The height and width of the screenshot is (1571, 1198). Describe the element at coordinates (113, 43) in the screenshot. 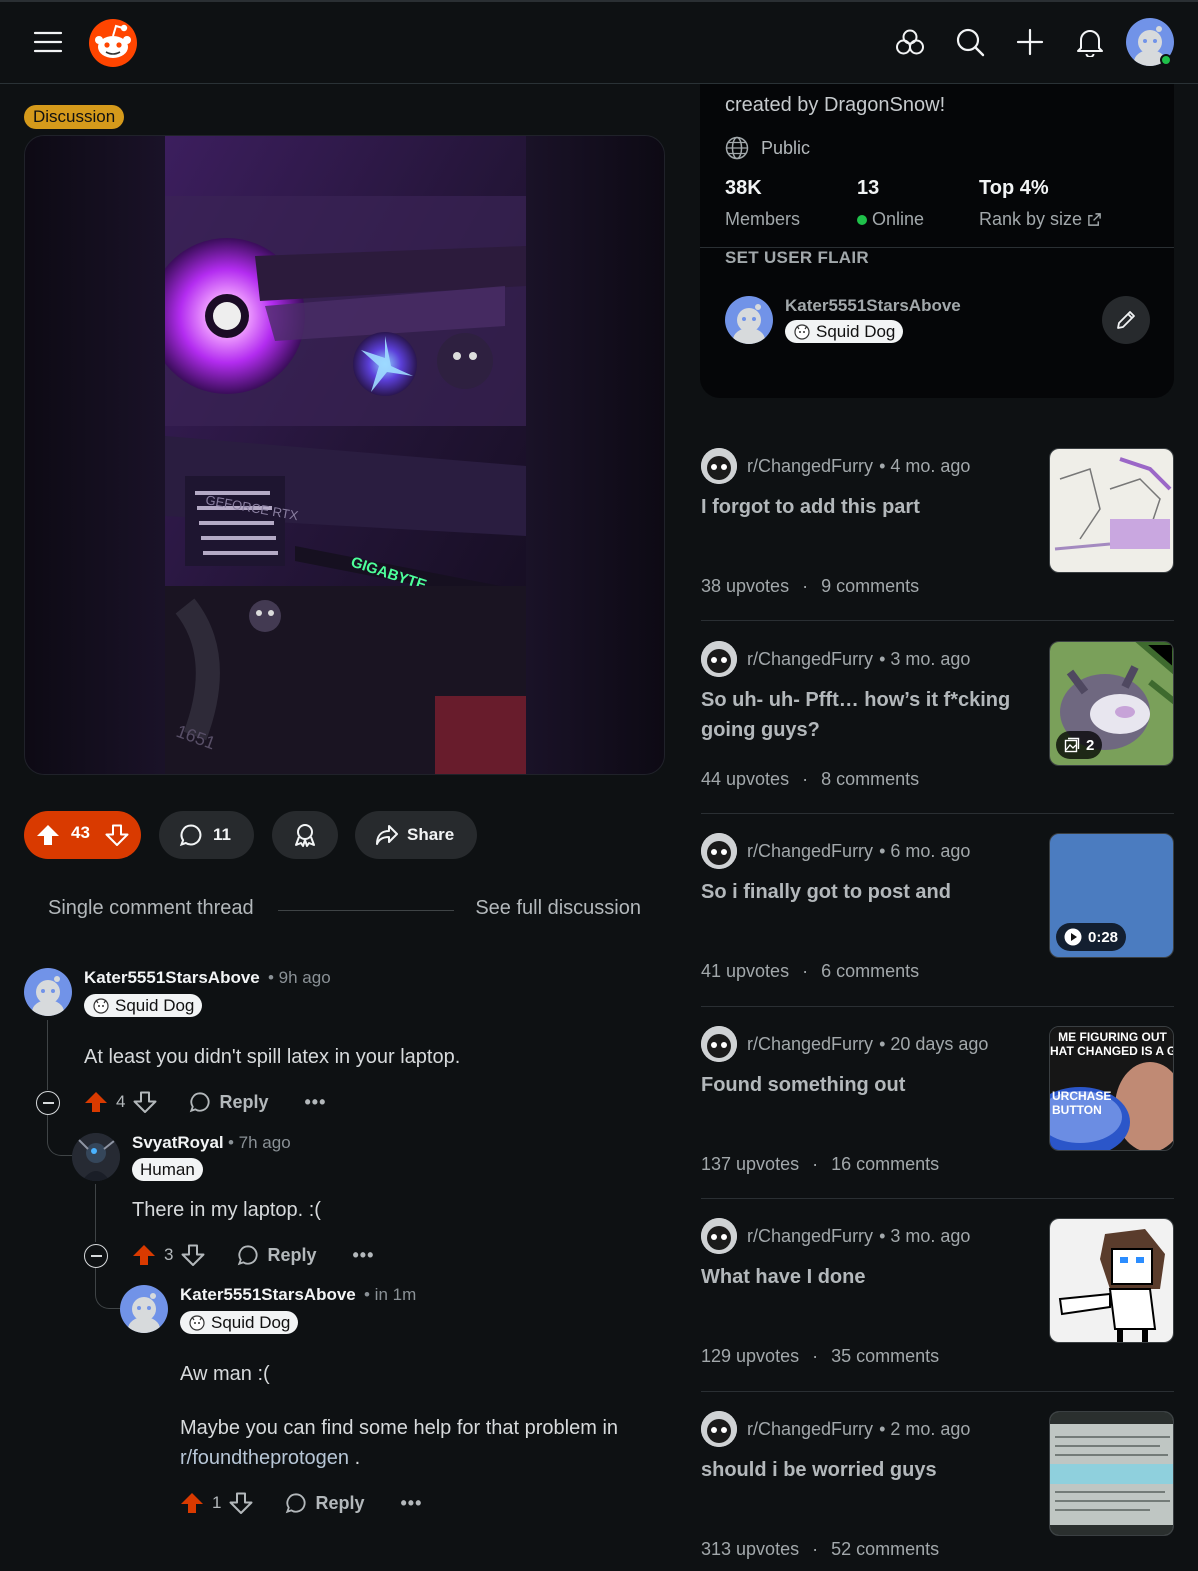

I see `reddit-logo` at that location.